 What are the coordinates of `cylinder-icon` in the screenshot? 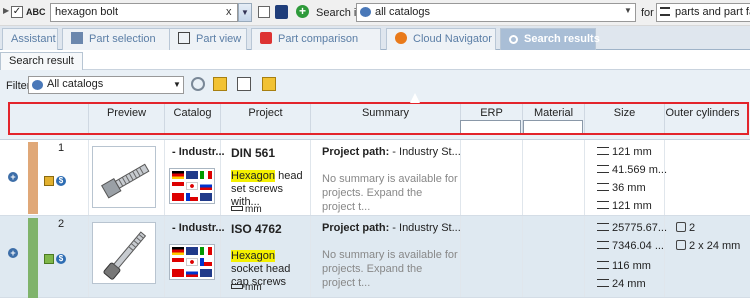 It's located at (681, 227).